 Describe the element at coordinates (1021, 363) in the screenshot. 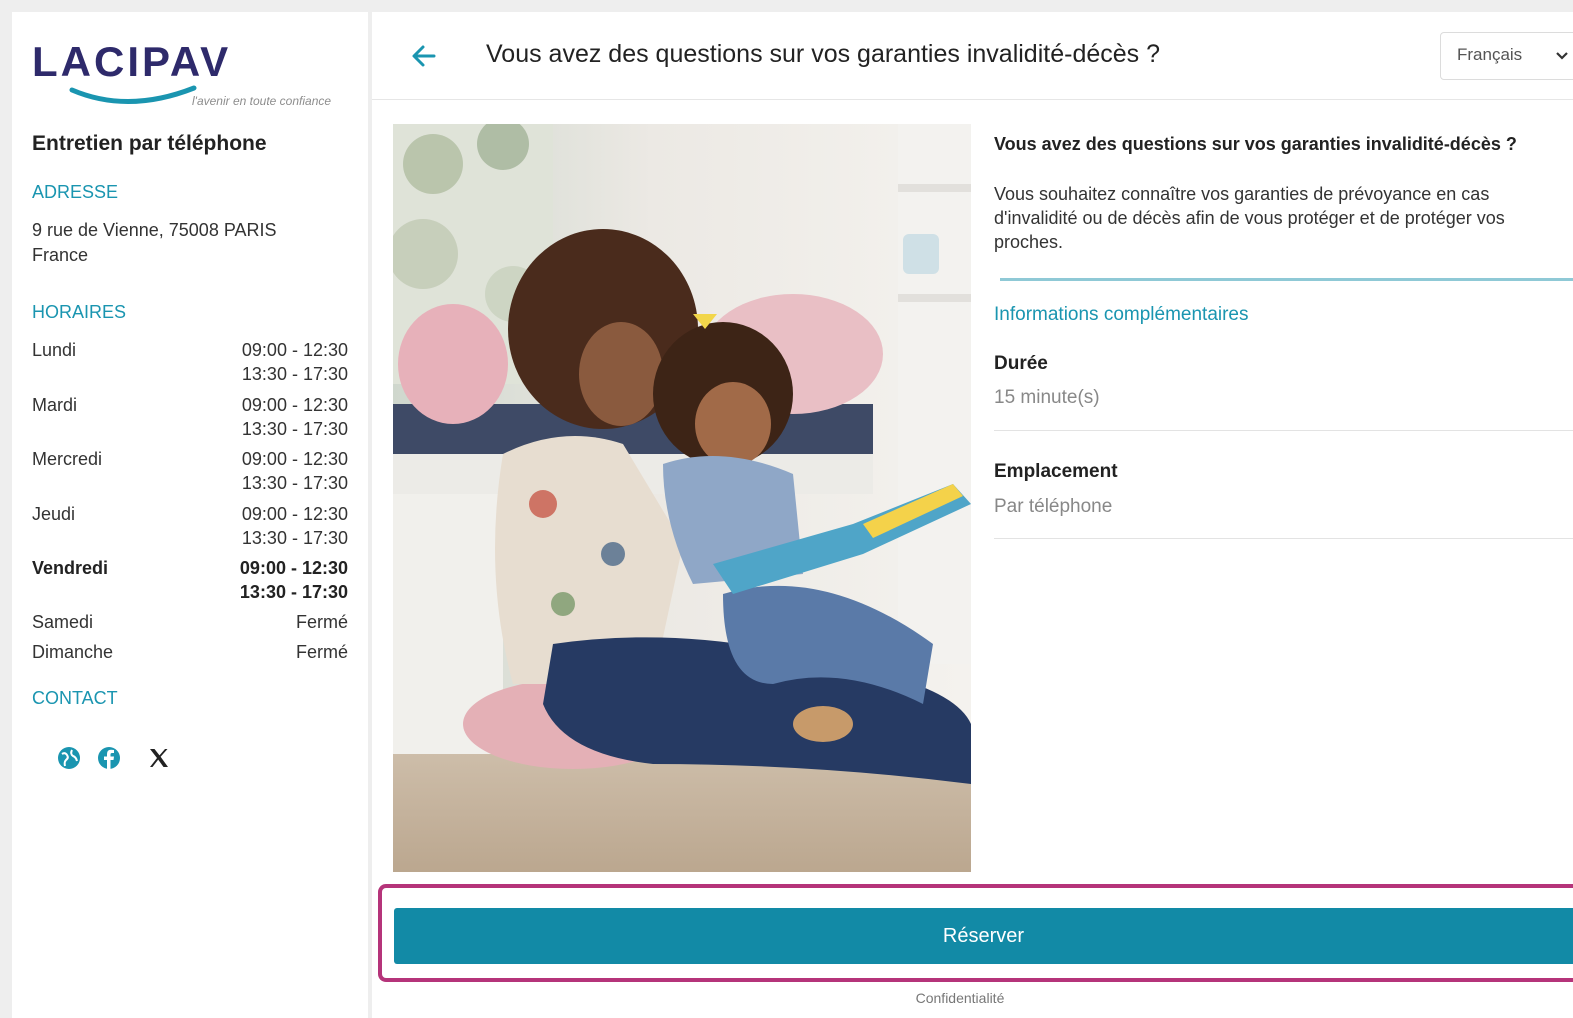

I see `duration-label: Durée` at that location.